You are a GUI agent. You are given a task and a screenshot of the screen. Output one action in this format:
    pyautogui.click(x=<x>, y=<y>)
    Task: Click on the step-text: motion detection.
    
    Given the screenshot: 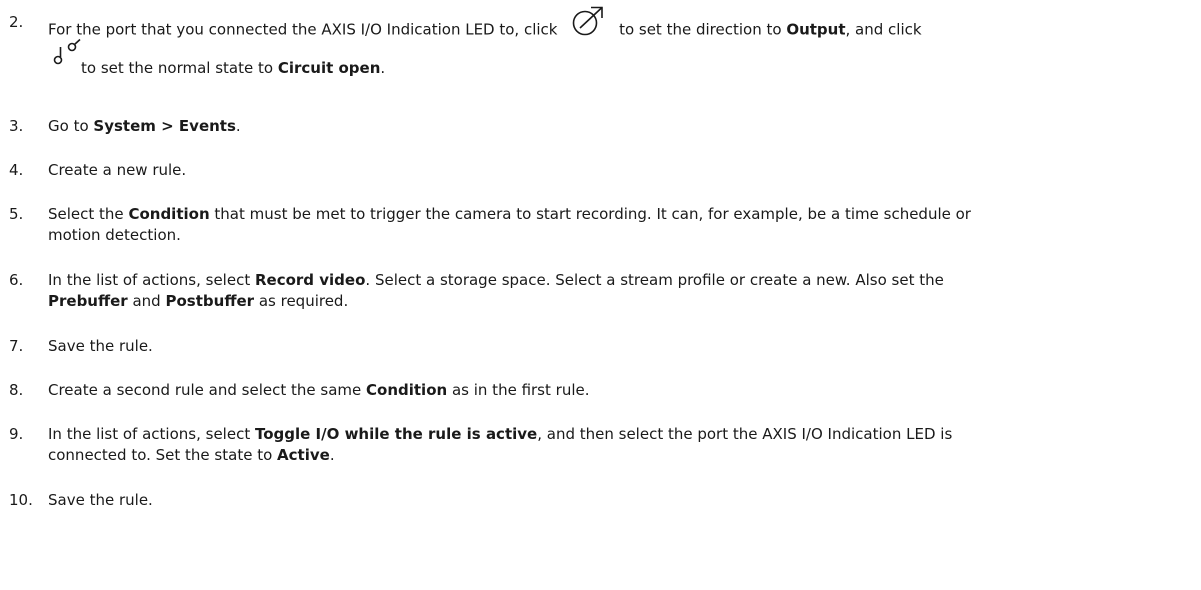 What is the action you would take?
    pyautogui.click(x=114, y=235)
    